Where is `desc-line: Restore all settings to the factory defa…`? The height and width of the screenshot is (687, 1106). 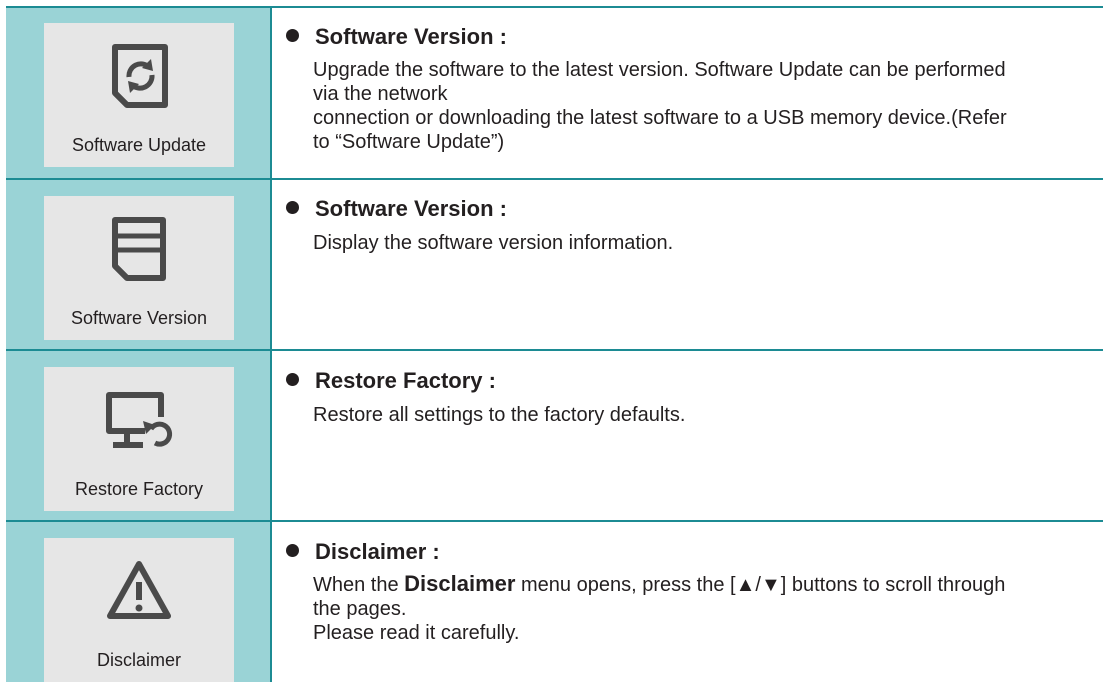
desc-line: Restore all settings to the factory defa… is located at coordinates (499, 415).